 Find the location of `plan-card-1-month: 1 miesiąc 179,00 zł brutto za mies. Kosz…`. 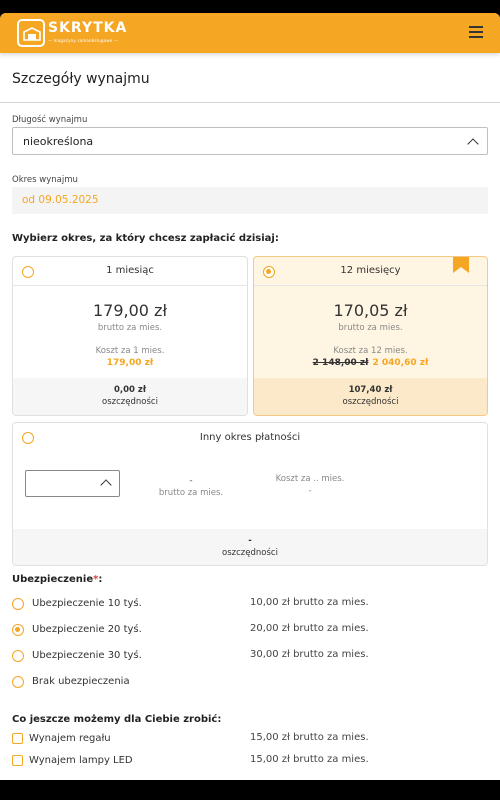

plan-card-1-month: 1 miesiąc 179,00 zł brutto za mies. Kosz… is located at coordinates (130, 336).